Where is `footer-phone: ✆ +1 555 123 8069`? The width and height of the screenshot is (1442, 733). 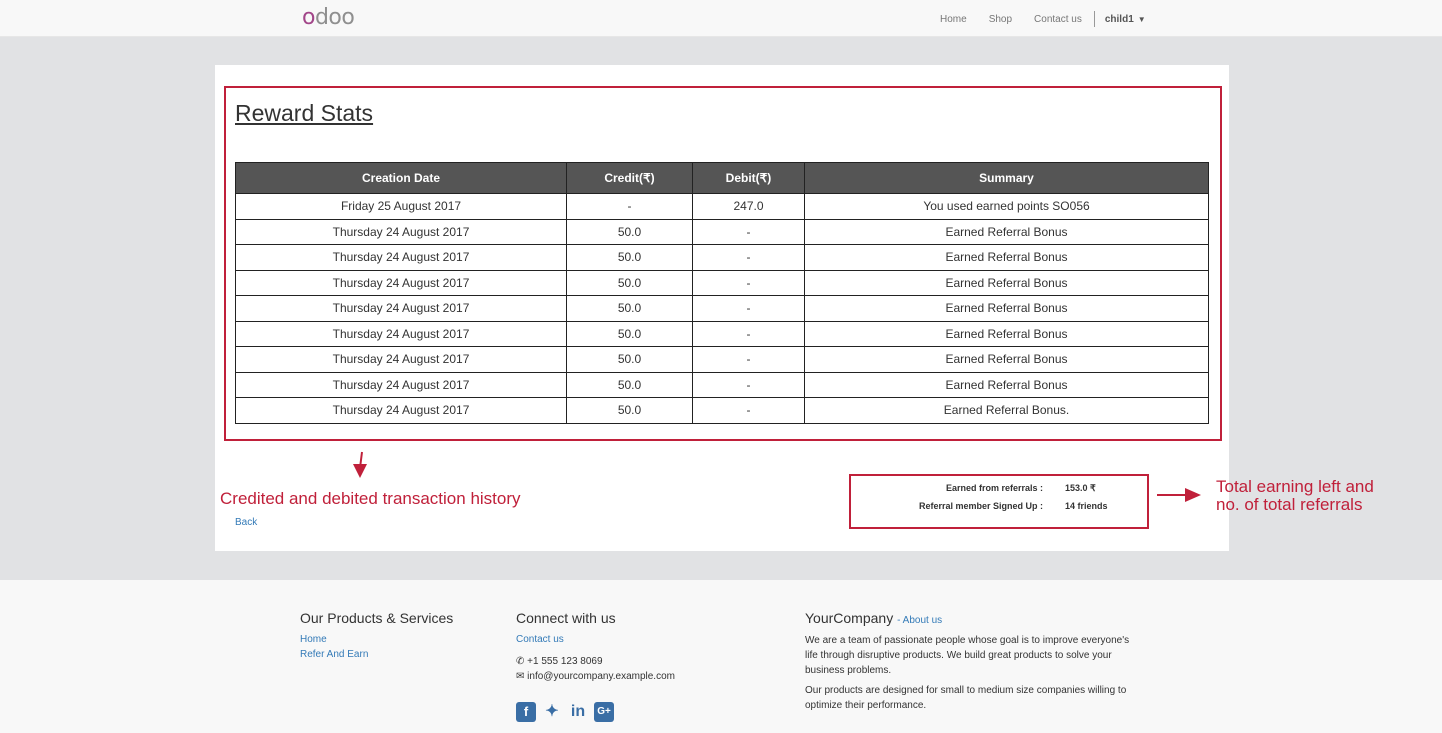
footer-phone: ✆ +1 555 123 8069 is located at coordinates (559, 661).